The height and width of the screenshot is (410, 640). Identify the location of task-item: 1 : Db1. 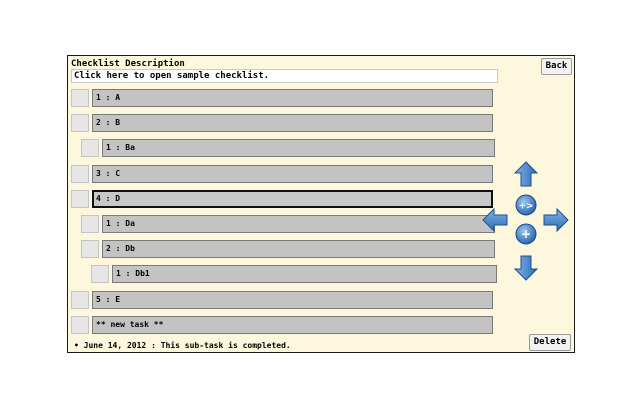
(304, 274).